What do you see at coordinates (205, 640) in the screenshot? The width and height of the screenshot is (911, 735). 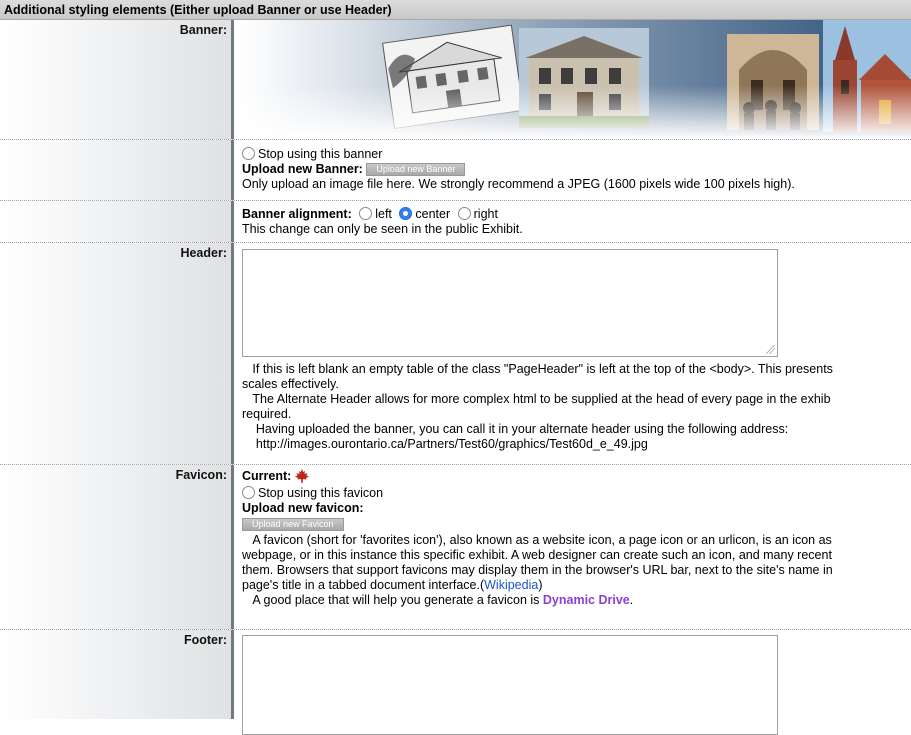 I see `footer-label: Footer:` at bounding box center [205, 640].